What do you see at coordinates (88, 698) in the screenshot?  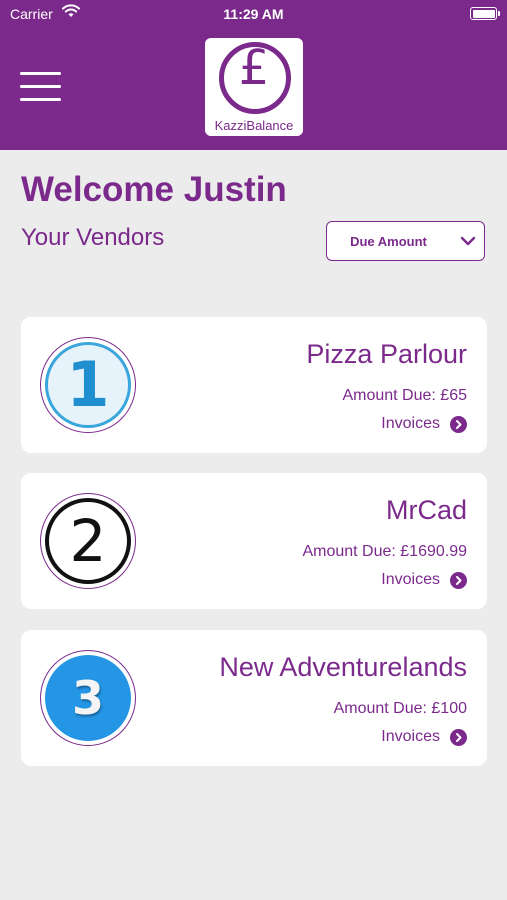 I see `rank-3-badge-icon: 3` at bounding box center [88, 698].